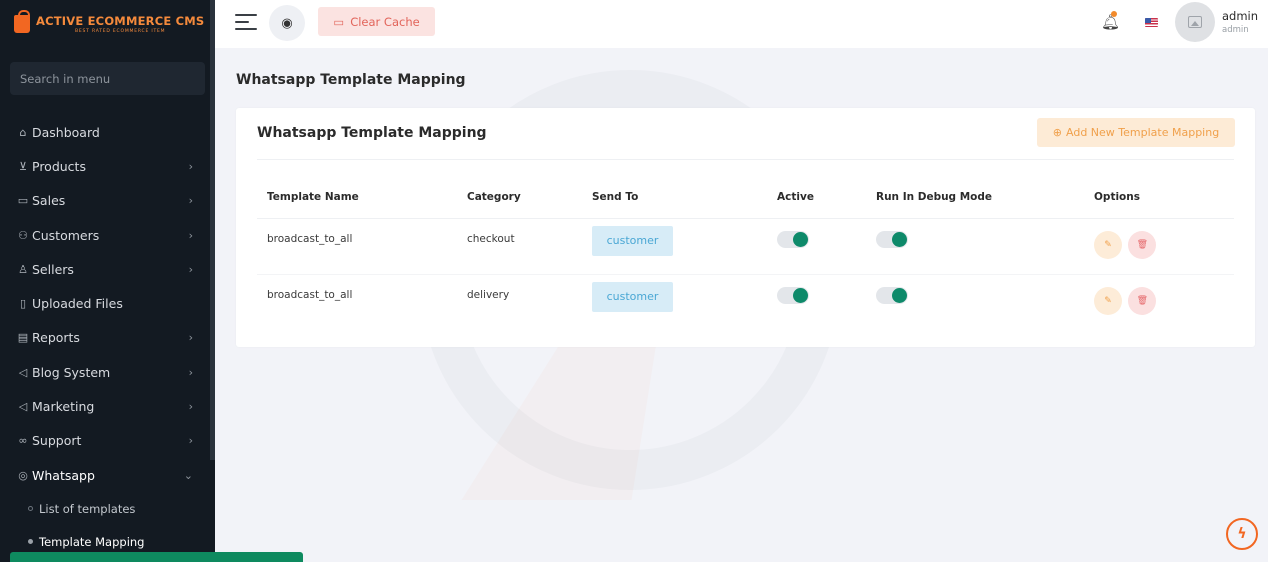 Image resolution: width=1268 pixels, height=562 pixels. What do you see at coordinates (77, 304) in the screenshot?
I see `sidebar-item-label: Uploaded Files` at bounding box center [77, 304].